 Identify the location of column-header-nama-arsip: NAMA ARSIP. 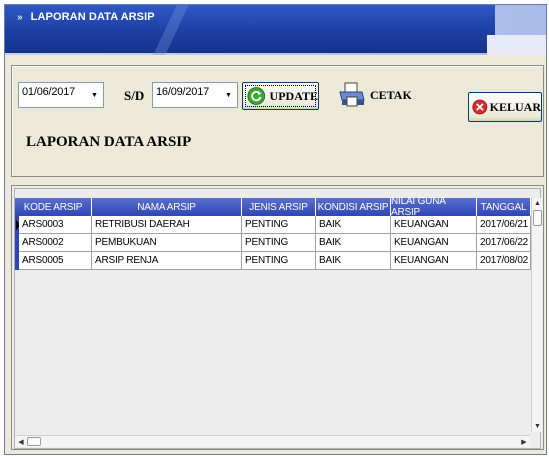
(167, 207).